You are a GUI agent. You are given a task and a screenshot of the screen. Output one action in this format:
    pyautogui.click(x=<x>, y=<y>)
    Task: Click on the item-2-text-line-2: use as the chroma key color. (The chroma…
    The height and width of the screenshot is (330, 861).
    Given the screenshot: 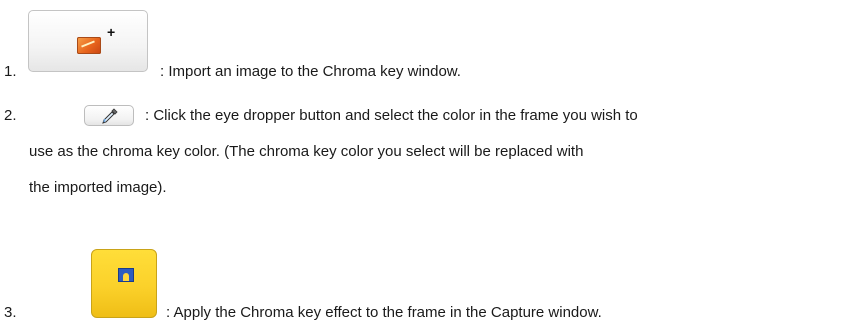 What is the action you would take?
    pyautogui.click(x=306, y=151)
    